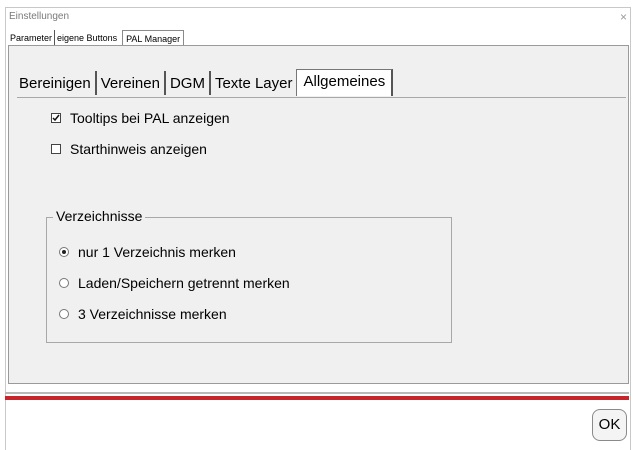 This screenshot has width=633, height=450. Describe the element at coordinates (152, 314) in the screenshot. I see `radio-label-3: 3 Verzeichnisse merken` at that location.